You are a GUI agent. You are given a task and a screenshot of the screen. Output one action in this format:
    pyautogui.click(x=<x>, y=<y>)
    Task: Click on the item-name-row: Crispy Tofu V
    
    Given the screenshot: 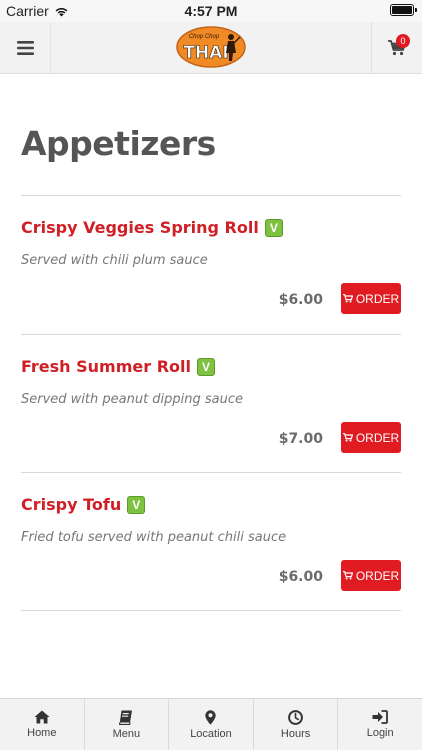 What is the action you would take?
    pyautogui.click(x=83, y=504)
    